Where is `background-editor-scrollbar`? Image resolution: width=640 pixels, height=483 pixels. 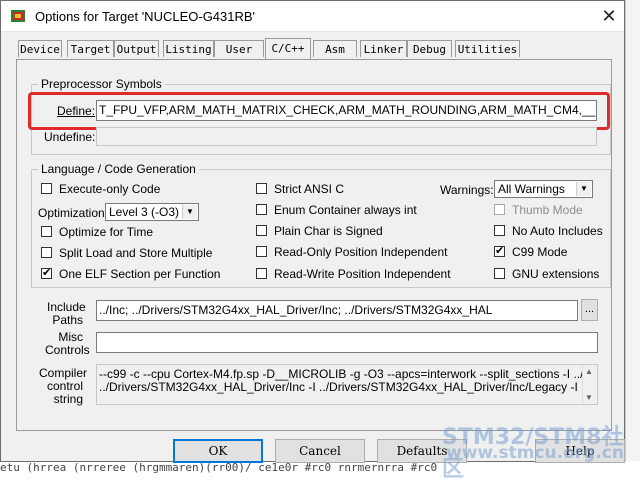 background-editor-scrollbar is located at coordinates (632, 238).